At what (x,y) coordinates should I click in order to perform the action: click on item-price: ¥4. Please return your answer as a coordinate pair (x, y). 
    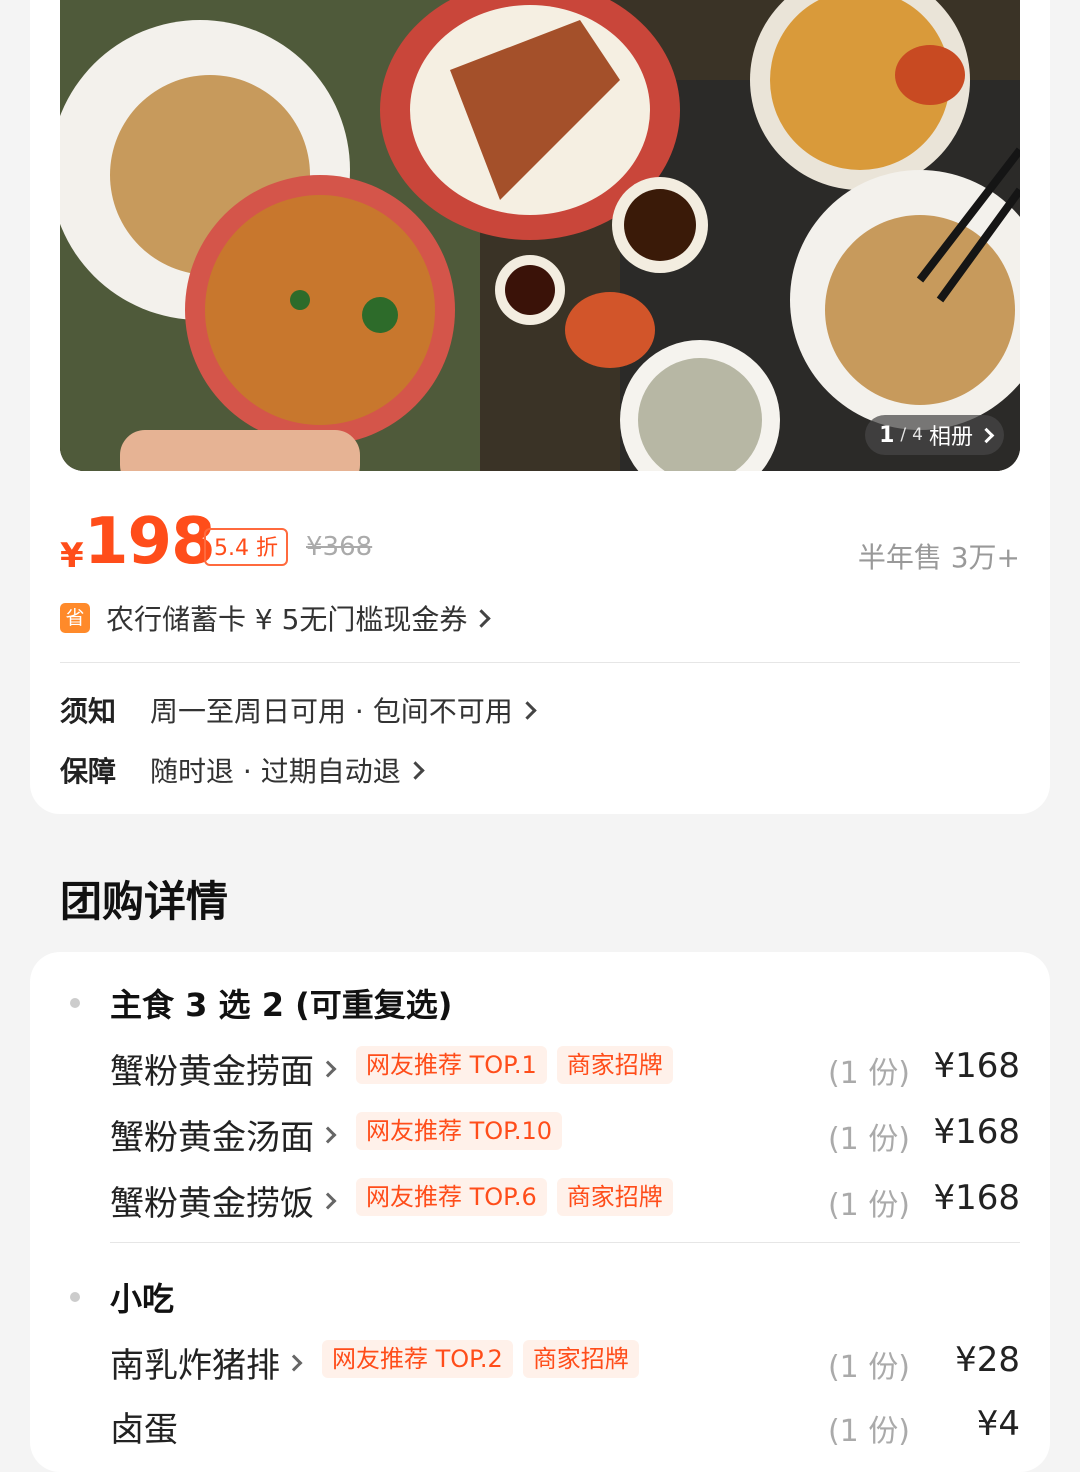
    Looking at the image, I should click on (998, 1424).